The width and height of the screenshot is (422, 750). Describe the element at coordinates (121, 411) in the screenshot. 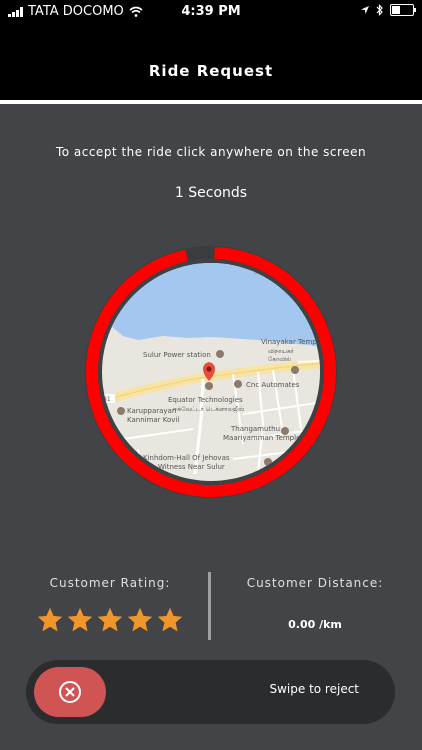

I see `kovil-icon` at that location.